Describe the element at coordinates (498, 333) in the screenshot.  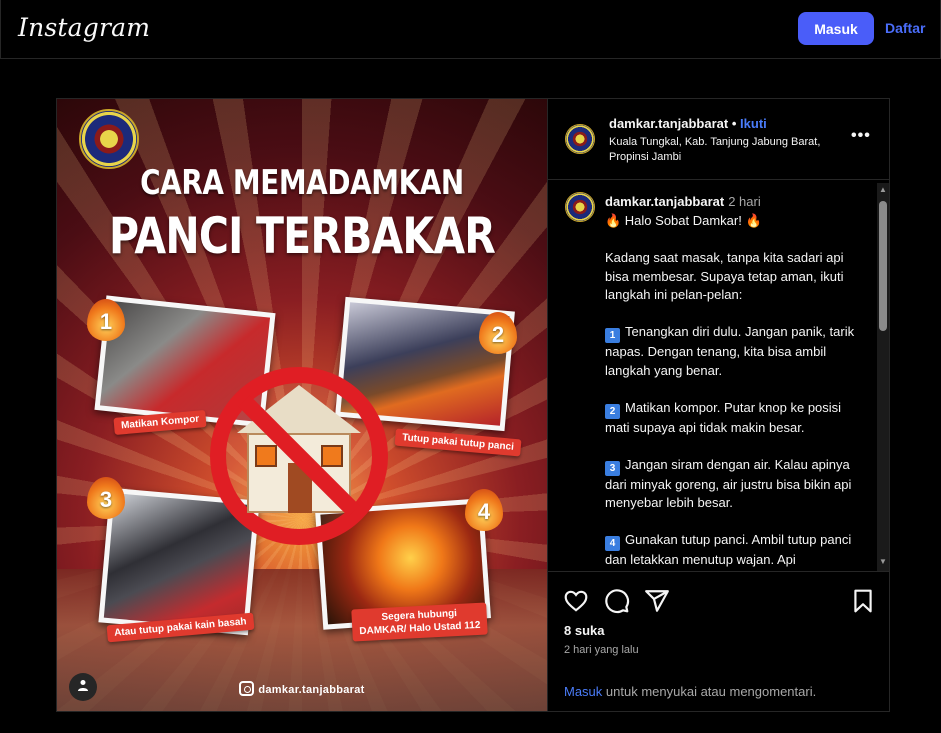
I see `step-number-flame-icon: 2` at that location.